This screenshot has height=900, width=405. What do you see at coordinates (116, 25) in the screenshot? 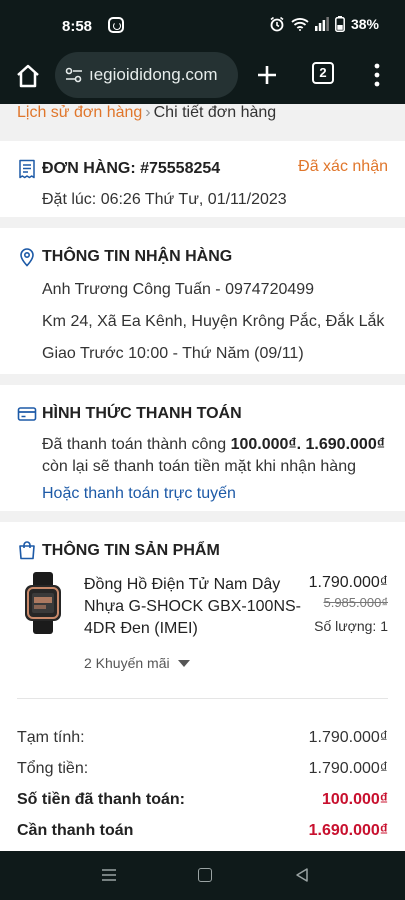
I see `app-notification-icon` at bounding box center [116, 25].